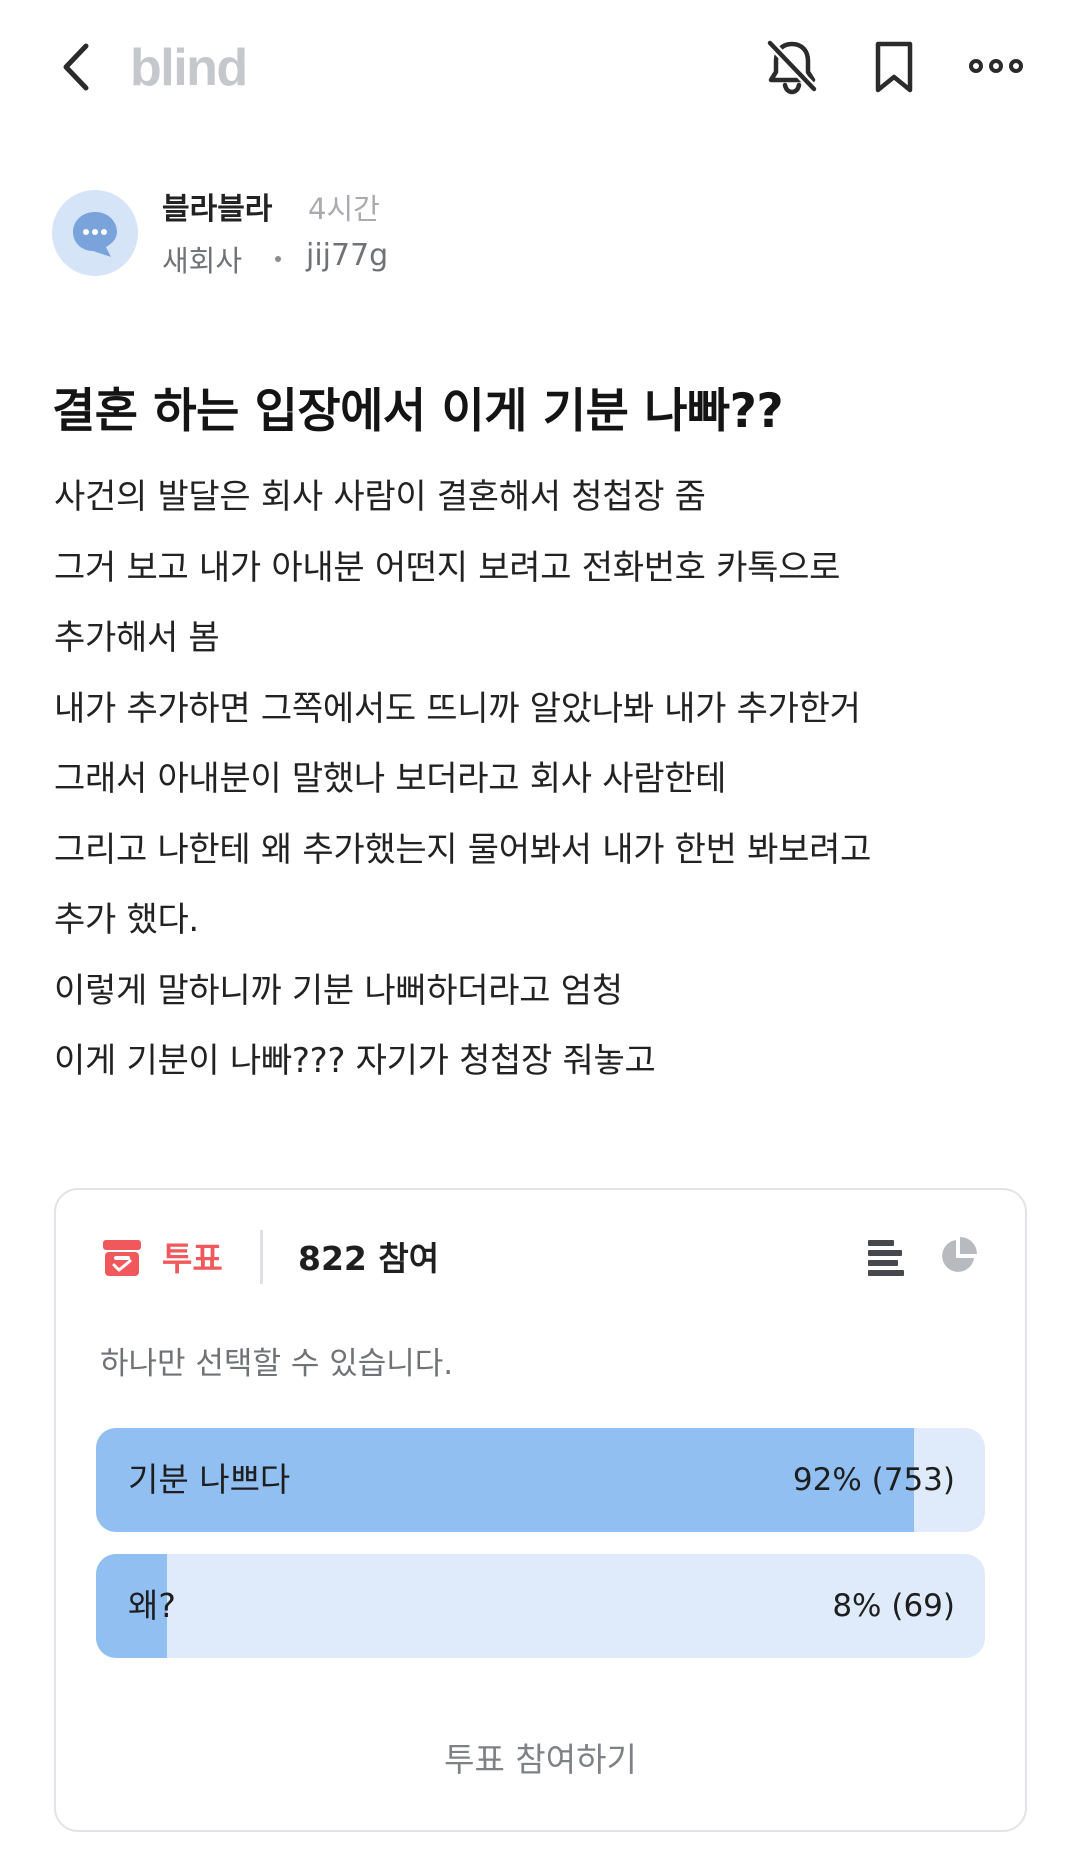 This screenshot has width=1080, height=1855. I want to click on avatar, so click(95, 233).